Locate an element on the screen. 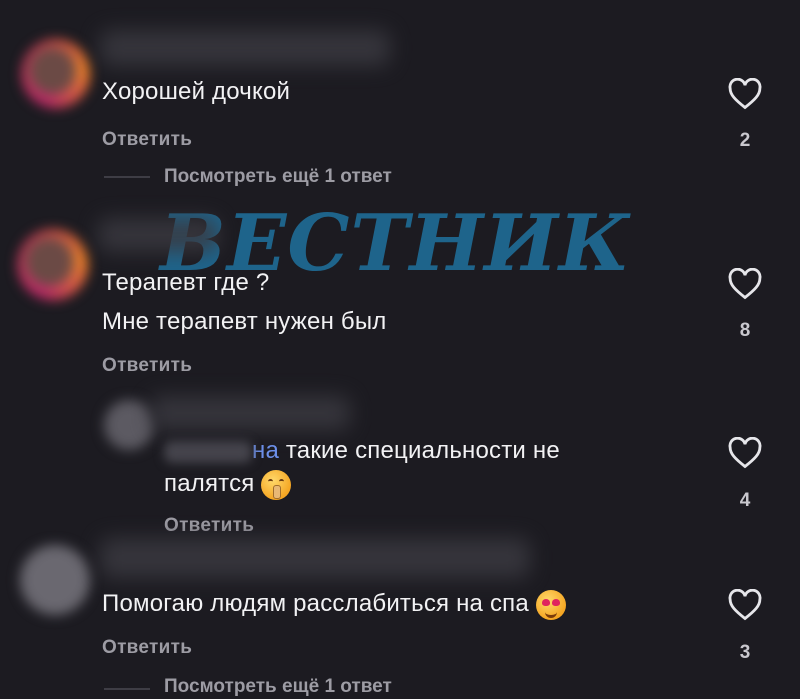  like-count: 4 is located at coordinates (745, 500).